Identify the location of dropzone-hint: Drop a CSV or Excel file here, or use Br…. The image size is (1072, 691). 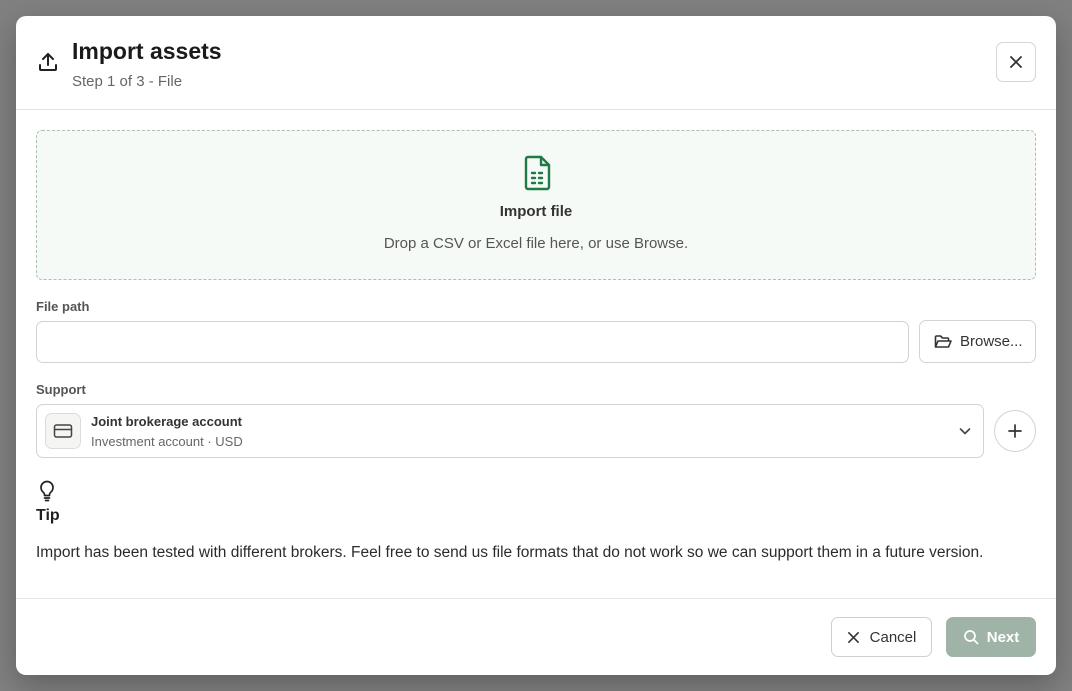
(536, 243).